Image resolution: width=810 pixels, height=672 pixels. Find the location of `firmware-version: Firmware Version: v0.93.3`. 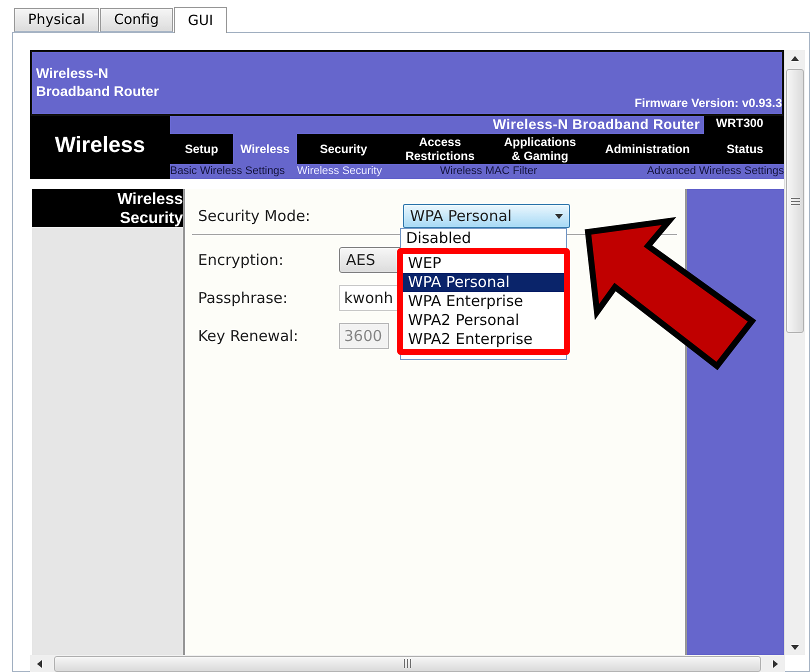

firmware-version: Firmware Version: v0.93.3 is located at coordinates (708, 103).